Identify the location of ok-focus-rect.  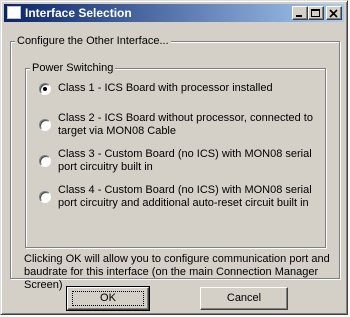
(108, 298).